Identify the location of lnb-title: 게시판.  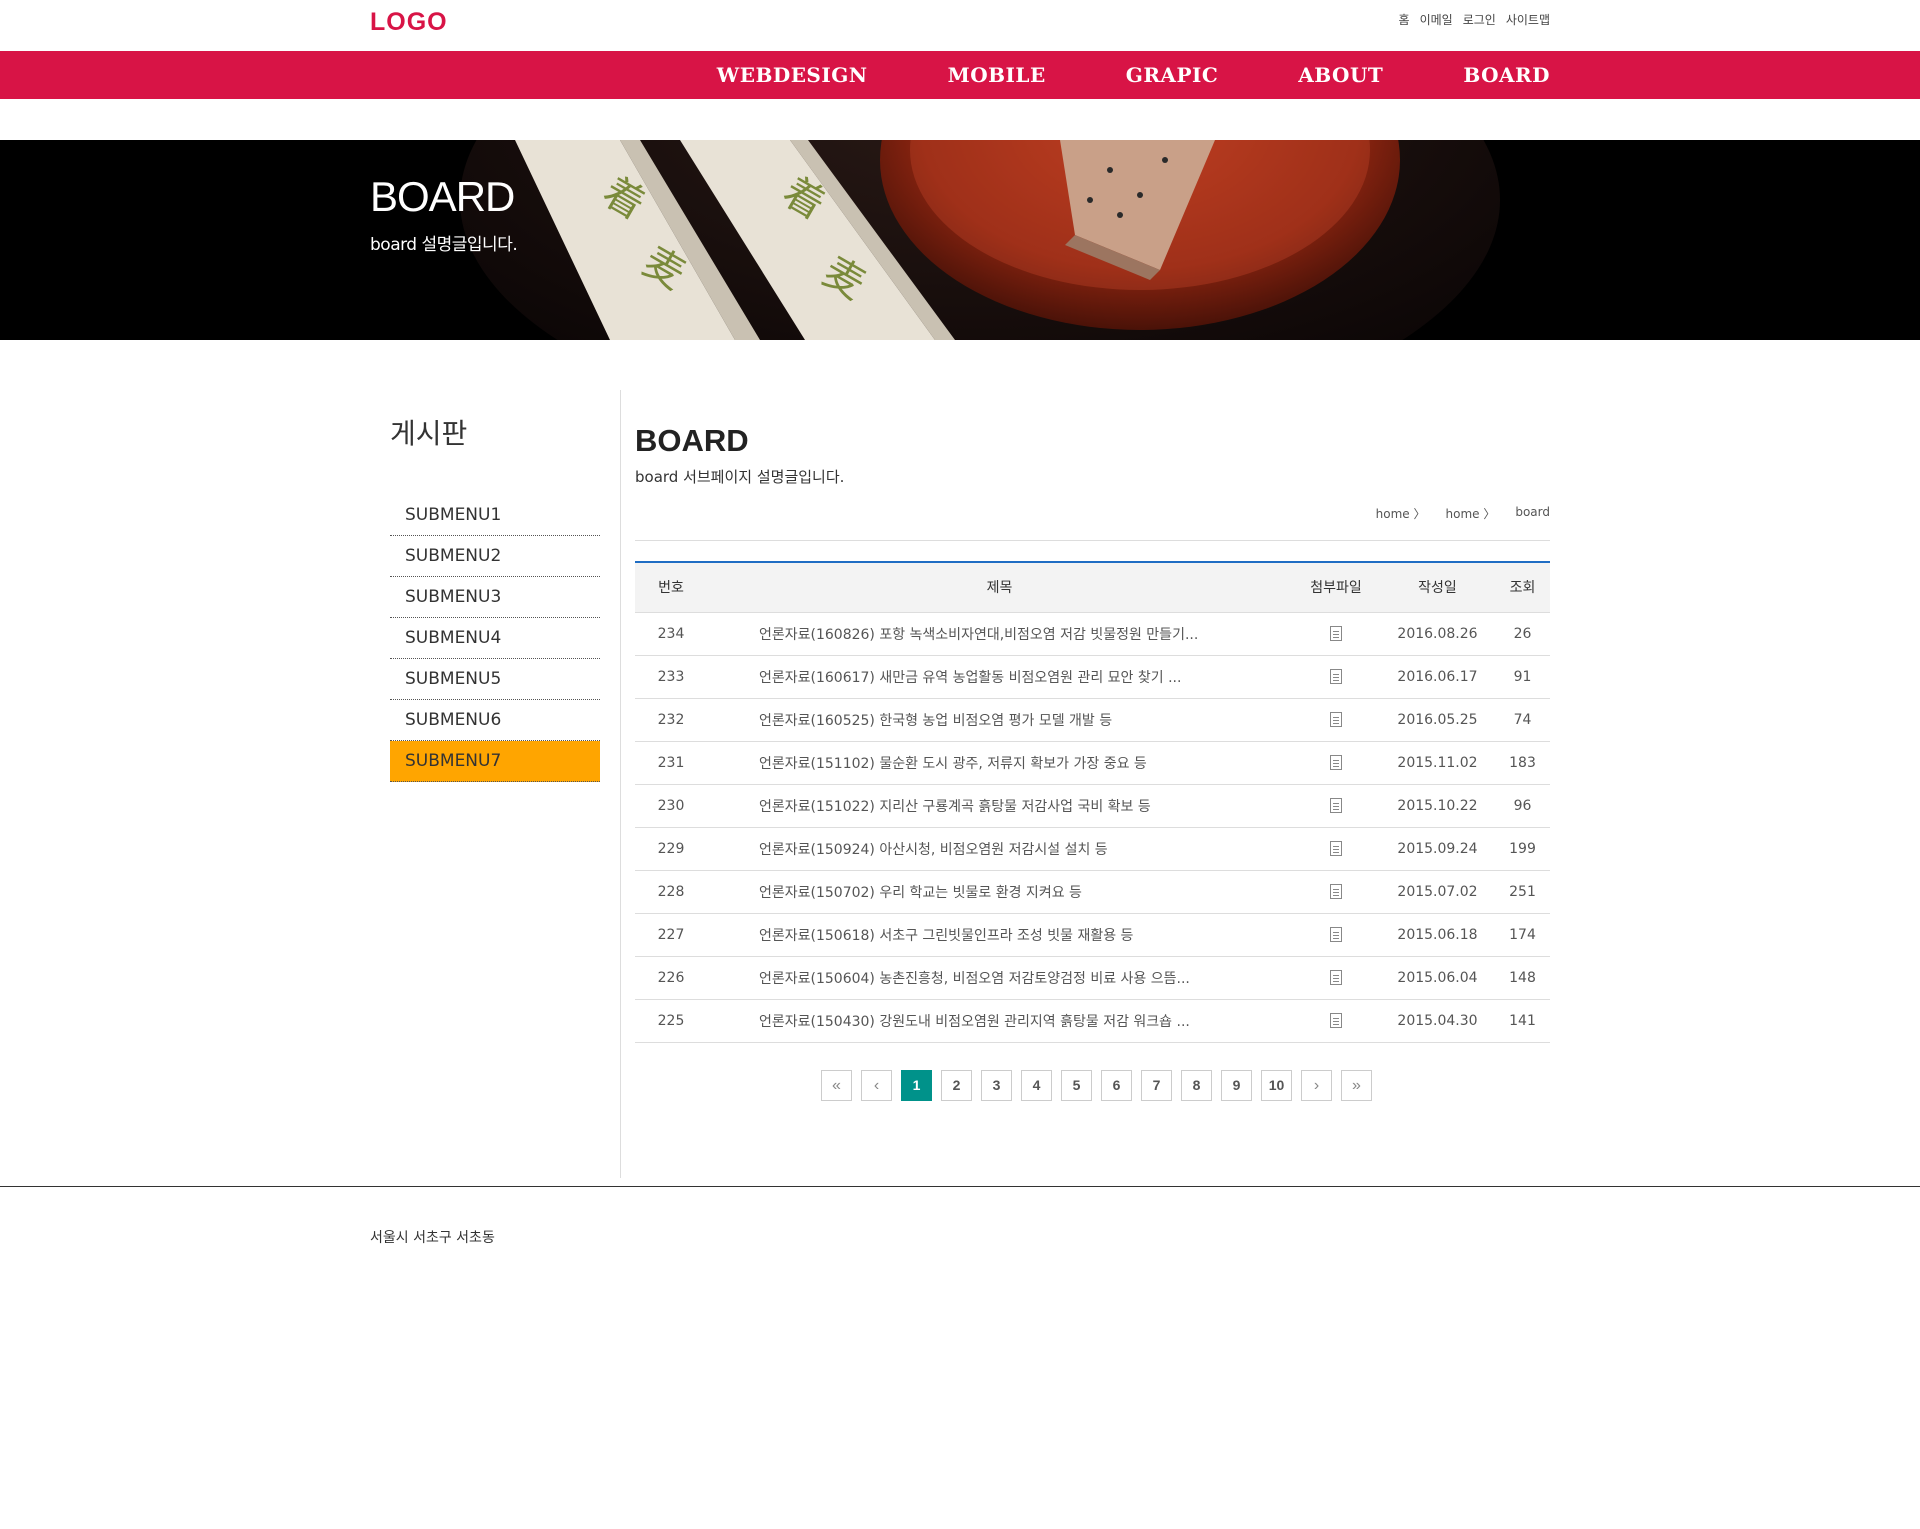
(429, 433).